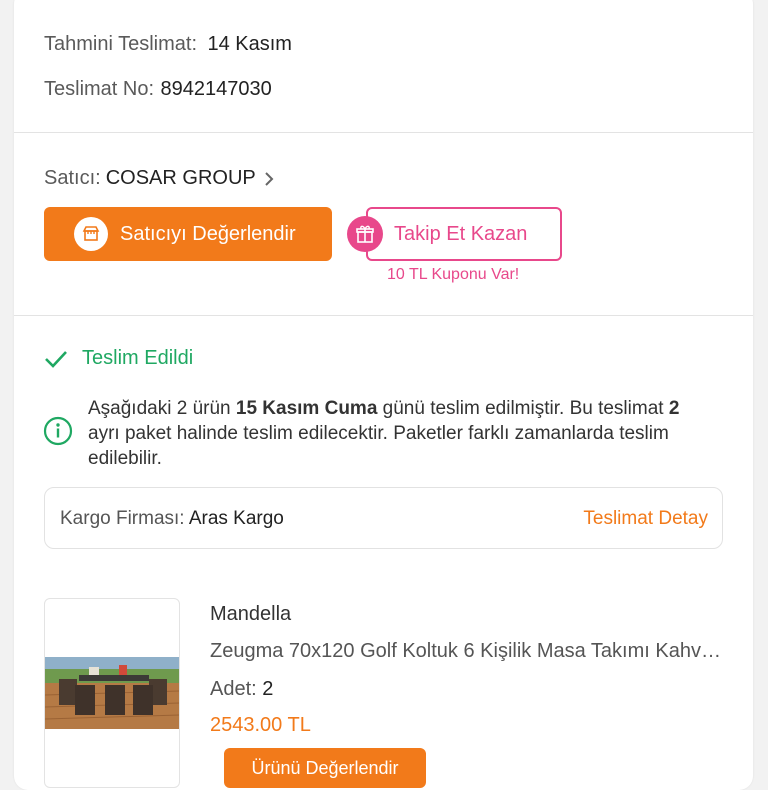  I want to click on quantity-value: 2, so click(268, 689).